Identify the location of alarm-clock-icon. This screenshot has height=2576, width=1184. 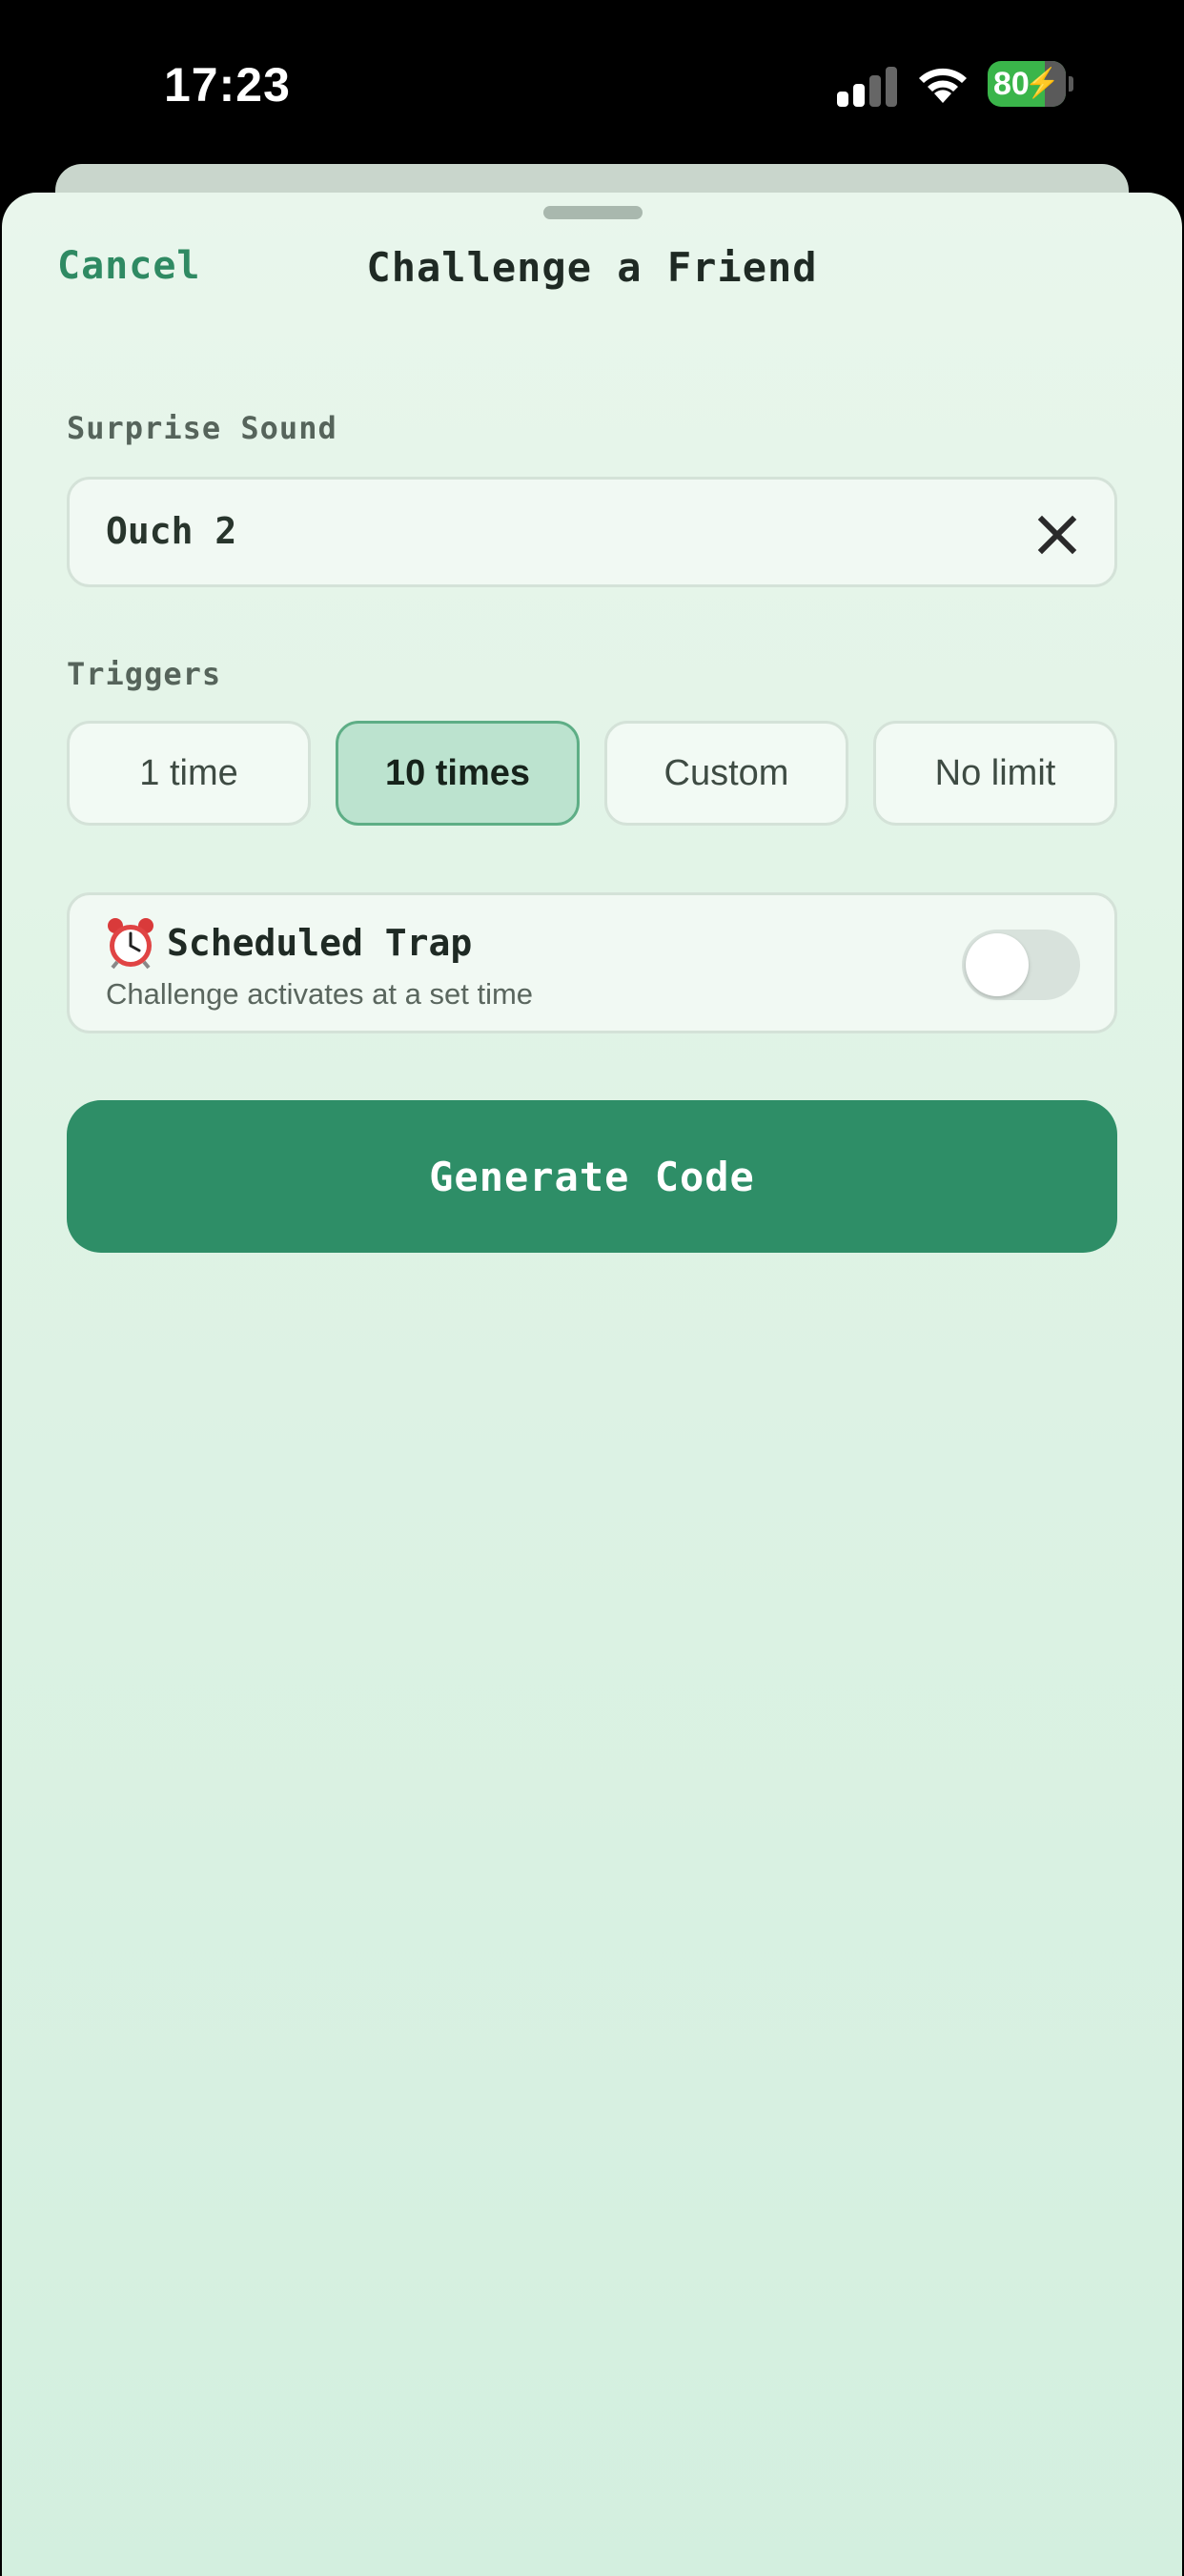
(130, 944).